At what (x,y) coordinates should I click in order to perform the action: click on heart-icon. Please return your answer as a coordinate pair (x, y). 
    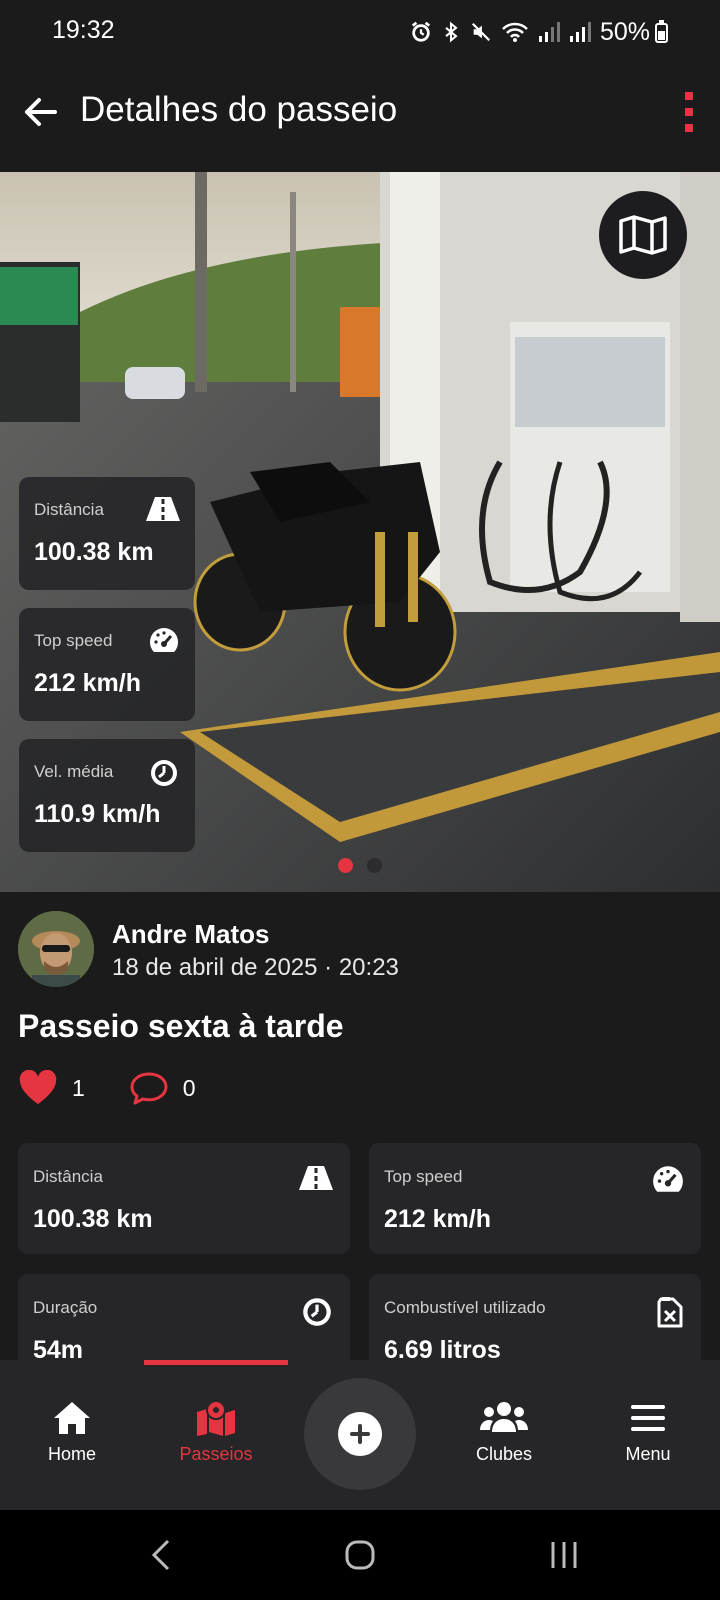
    Looking at the image, I should click on (38, 1087).